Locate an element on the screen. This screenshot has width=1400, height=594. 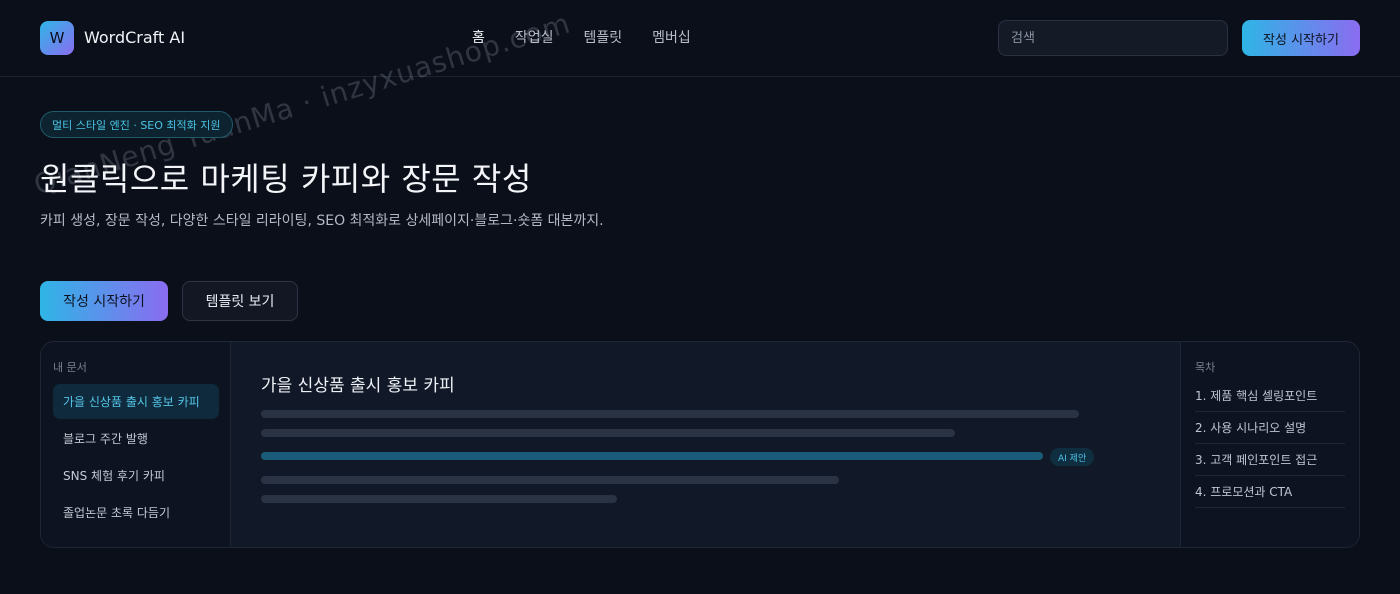
start-writing-header-button: 작성 시작하기 is located at coordinates (1301, 38).